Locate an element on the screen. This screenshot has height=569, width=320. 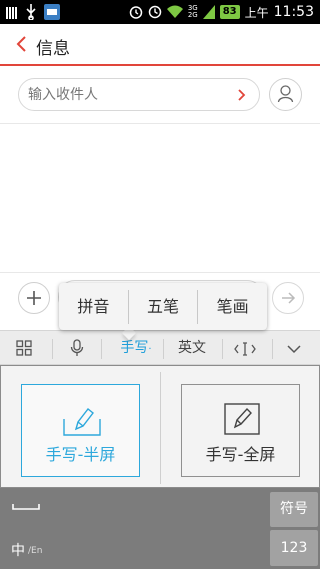
app-header: 信息 is located at coordinates (160, 45).